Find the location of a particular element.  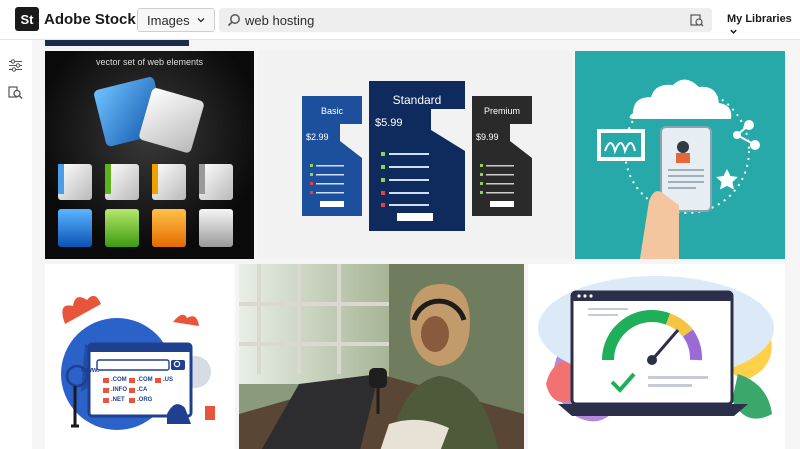

asset-type-label: Images is located at coordinates (168, 20).